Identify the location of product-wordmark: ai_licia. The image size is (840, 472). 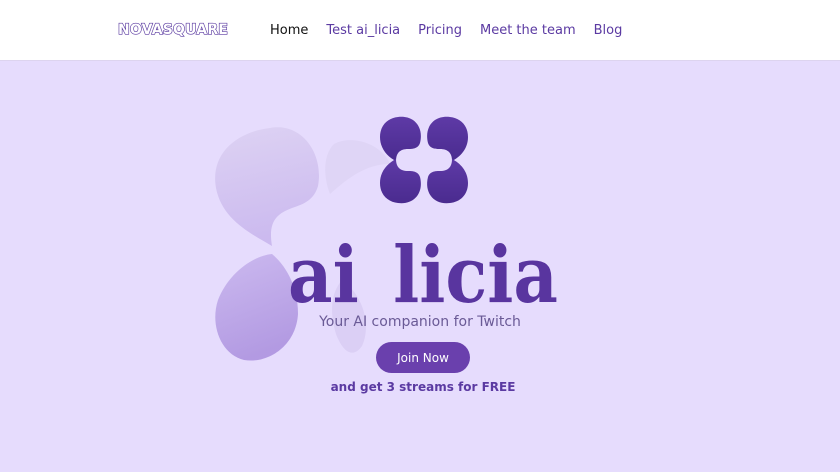
(423, 270).